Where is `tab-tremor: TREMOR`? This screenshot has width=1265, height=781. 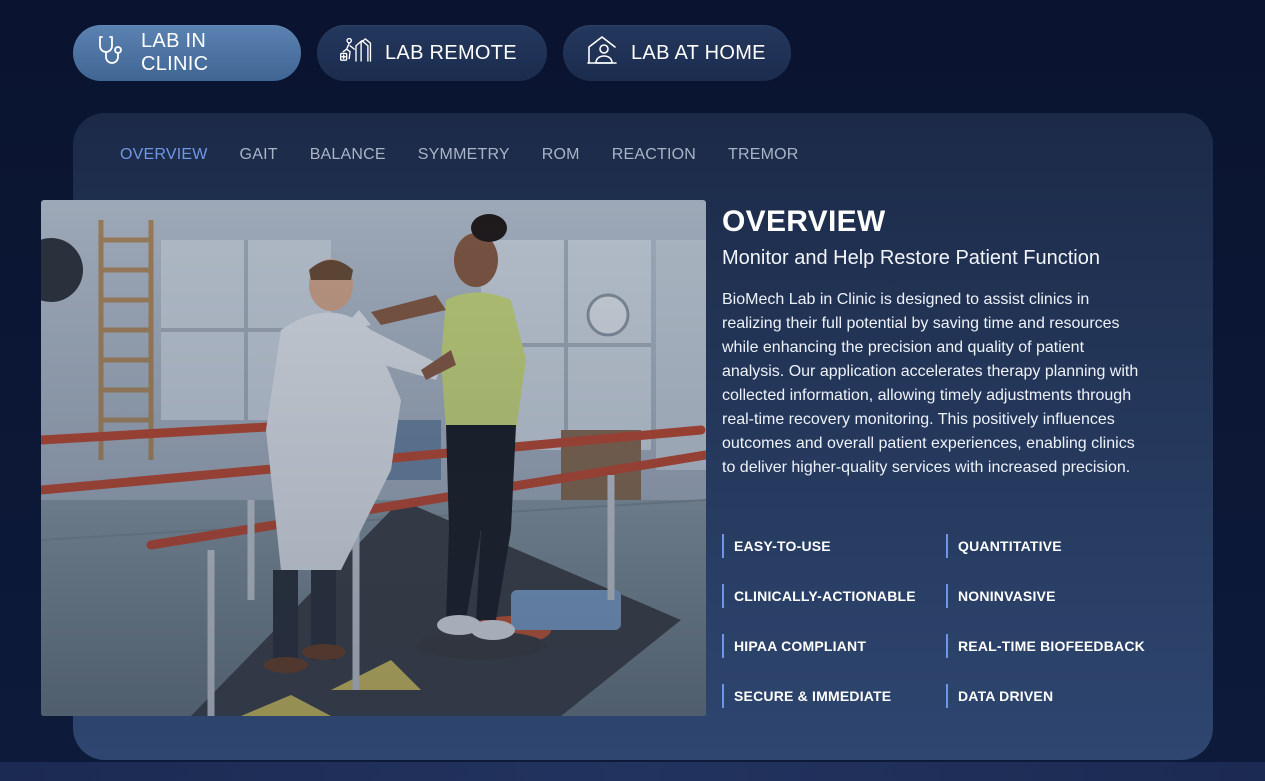
tab-tremor: TREMOR is located at coordinates (763, 155).